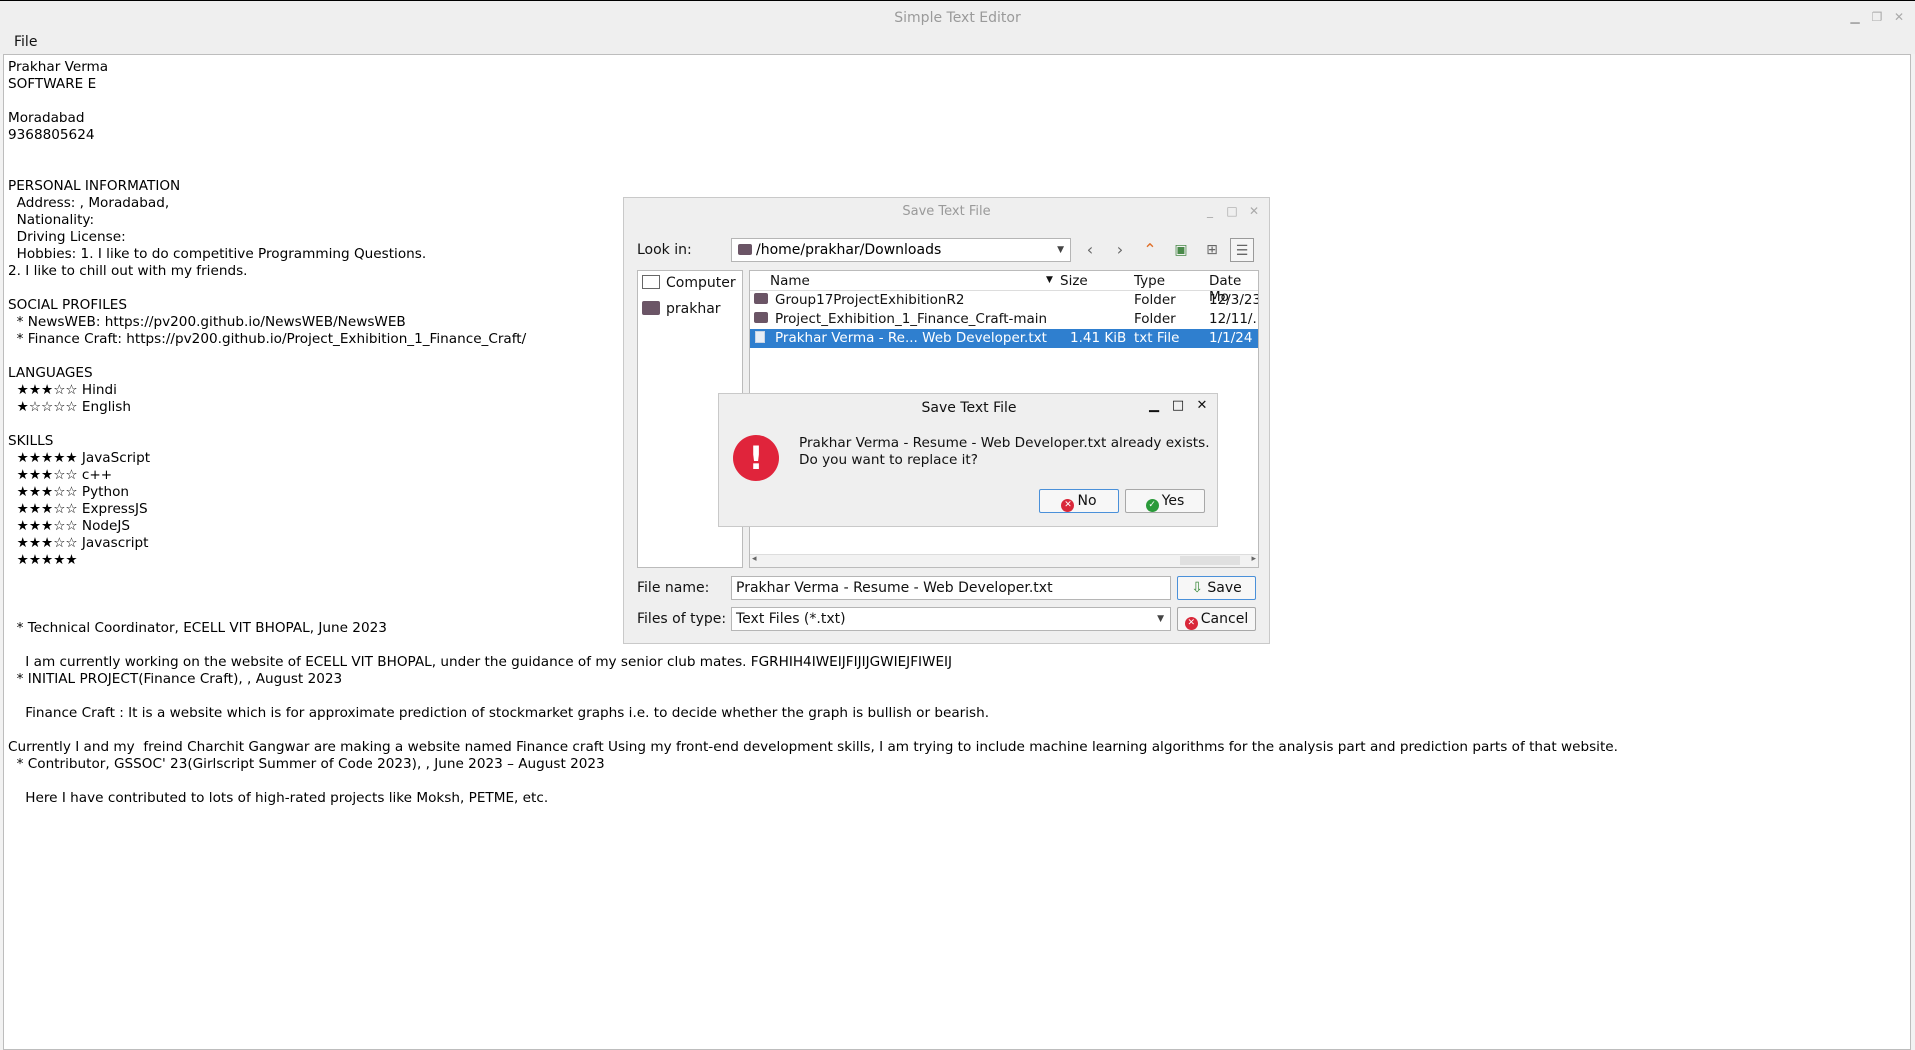 The height and width of the screenshot is (1050, 1915). I want to click on column-size: Size, so click(1074, 281).